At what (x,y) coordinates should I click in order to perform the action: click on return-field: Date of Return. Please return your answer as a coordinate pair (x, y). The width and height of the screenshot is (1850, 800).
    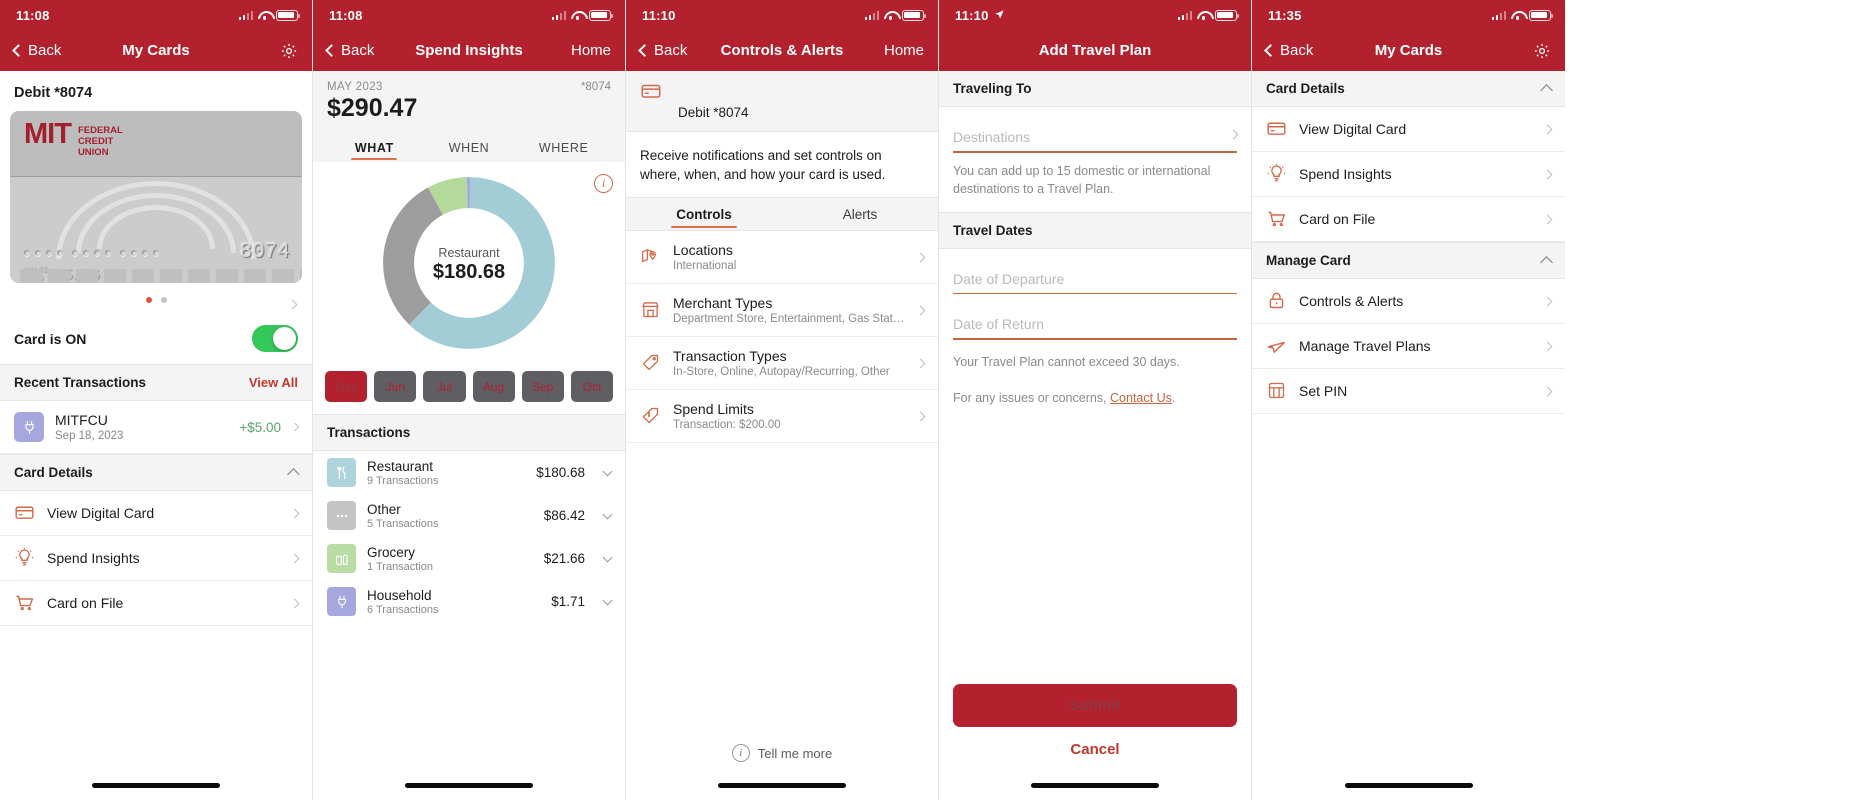
    Looking at the image, I should click on (1095, 317).